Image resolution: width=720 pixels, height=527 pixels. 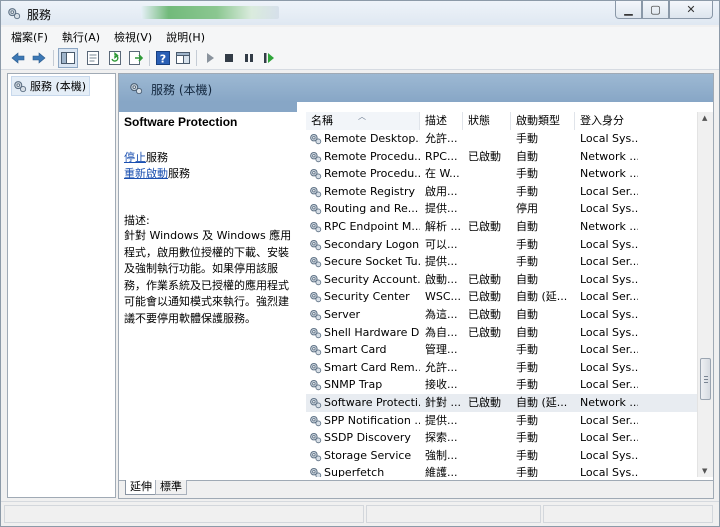 I want to click on selected-service-name: Software Protection, so click(x=181, y=122).